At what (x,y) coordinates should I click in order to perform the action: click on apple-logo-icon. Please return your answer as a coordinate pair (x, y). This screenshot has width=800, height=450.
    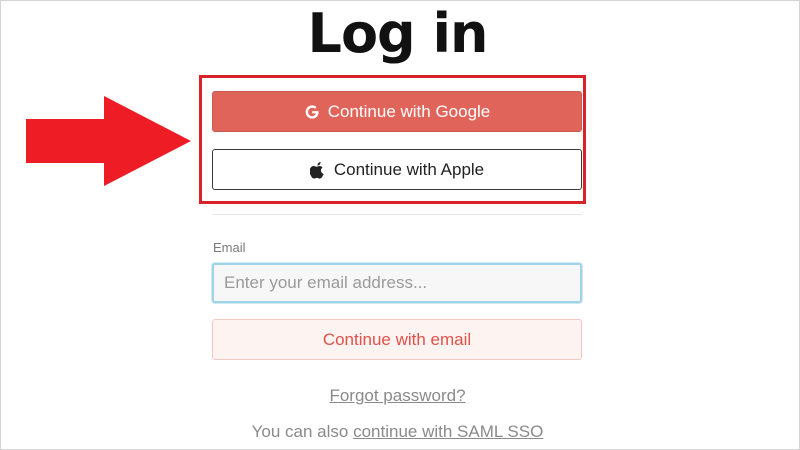
    Looking at the image, I should click on (317, 170).